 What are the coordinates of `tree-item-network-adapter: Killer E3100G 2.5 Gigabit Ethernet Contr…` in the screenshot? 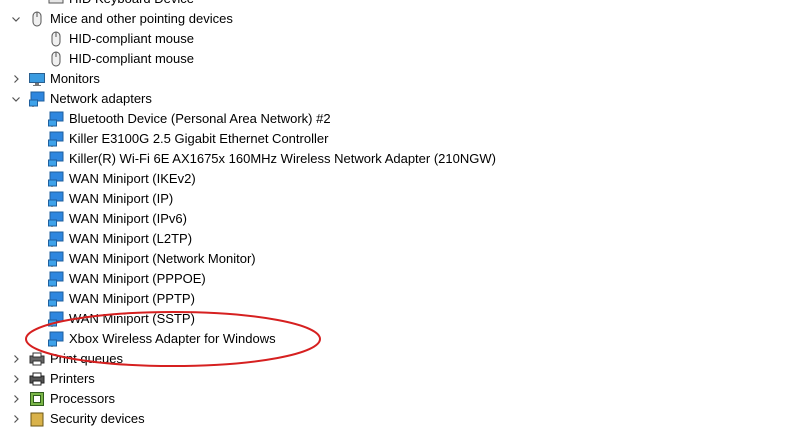 It's located at (400, 139).